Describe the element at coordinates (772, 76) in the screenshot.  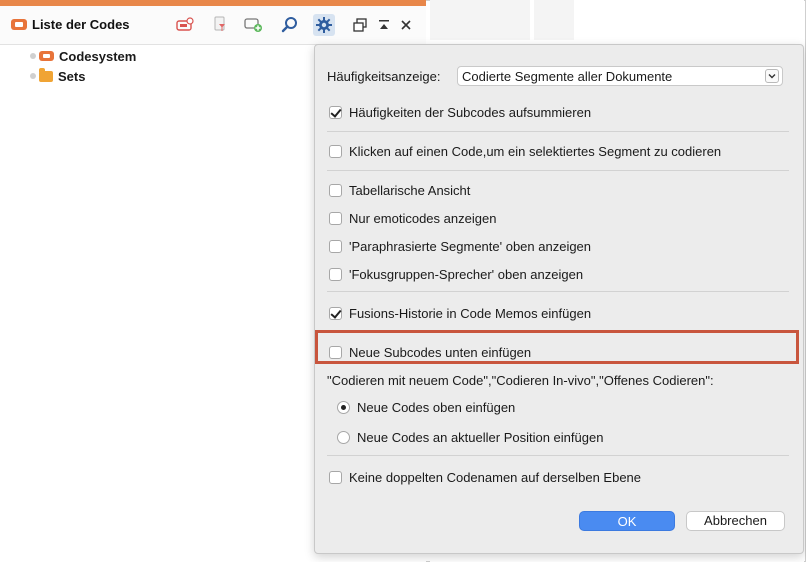
I see `chevron-down-icon` at that location.